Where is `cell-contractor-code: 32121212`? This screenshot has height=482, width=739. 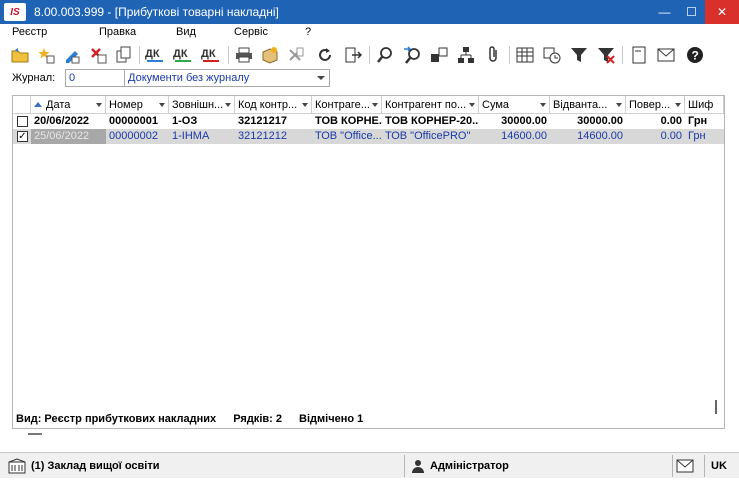
cell-contractor-code: 32121212 is located at coordinates (262, 136).